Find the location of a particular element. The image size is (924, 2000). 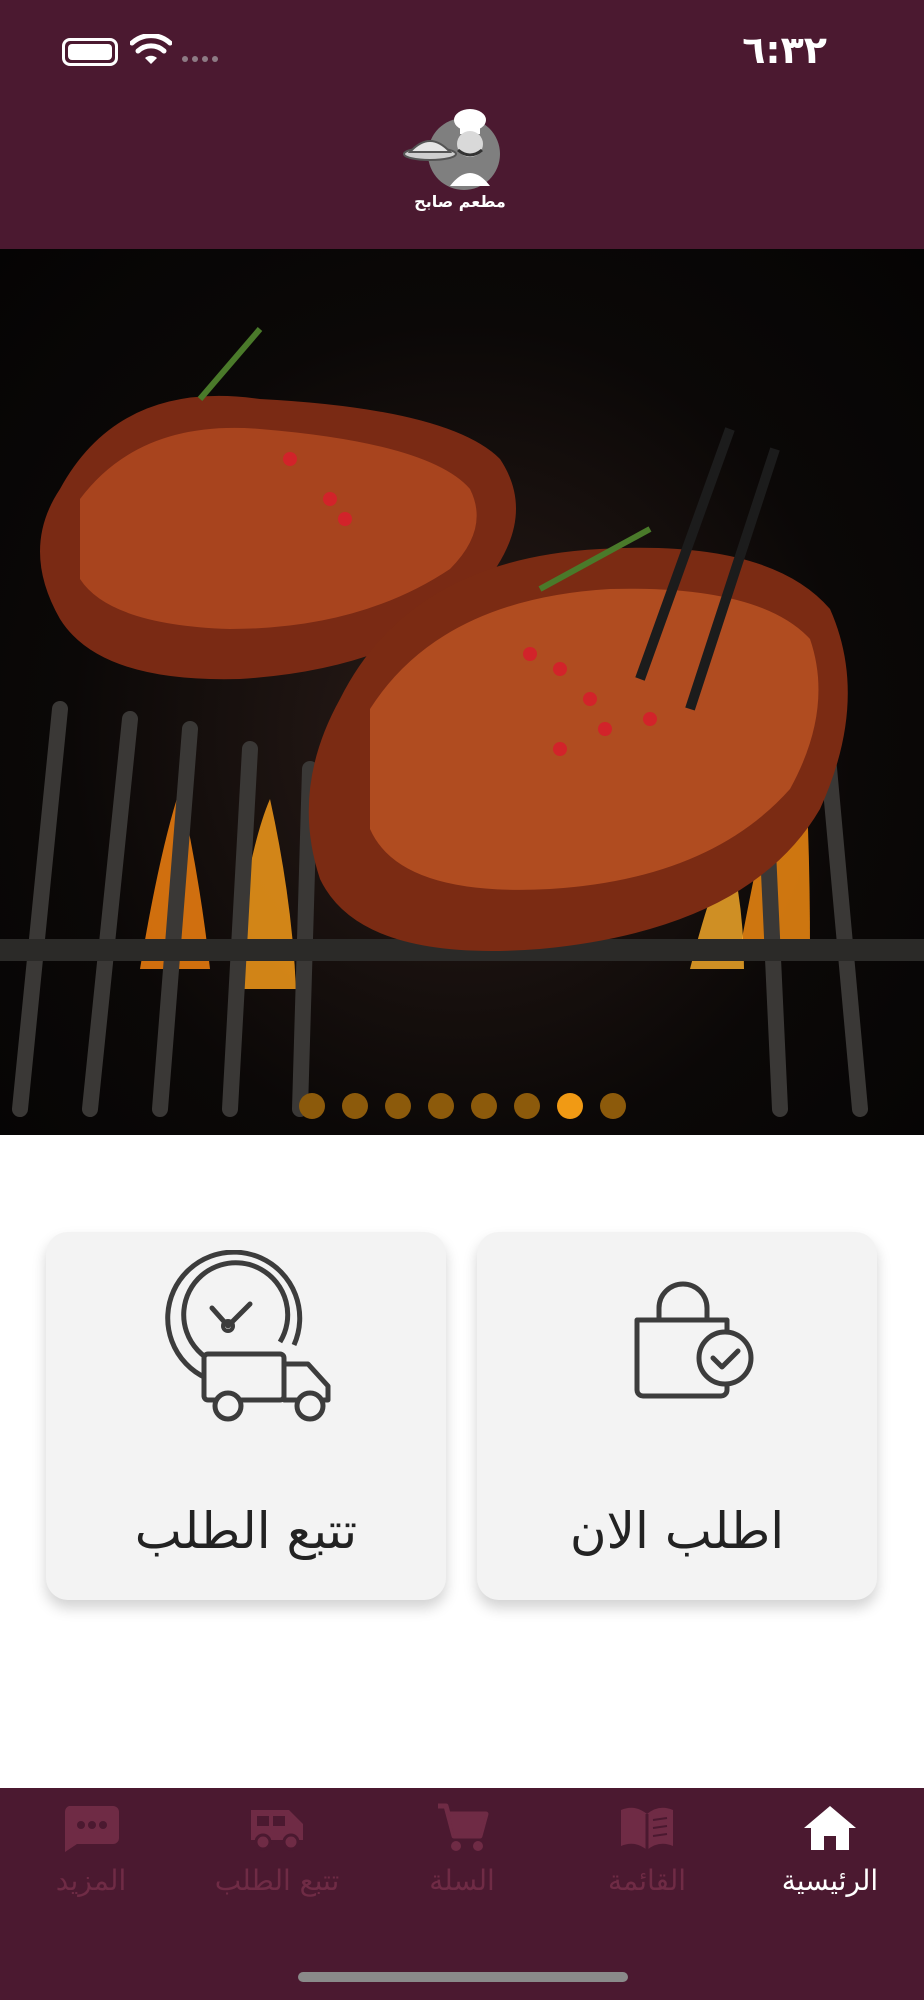

nav-label-menu: القائمة is located at coordinates (647, 1880).